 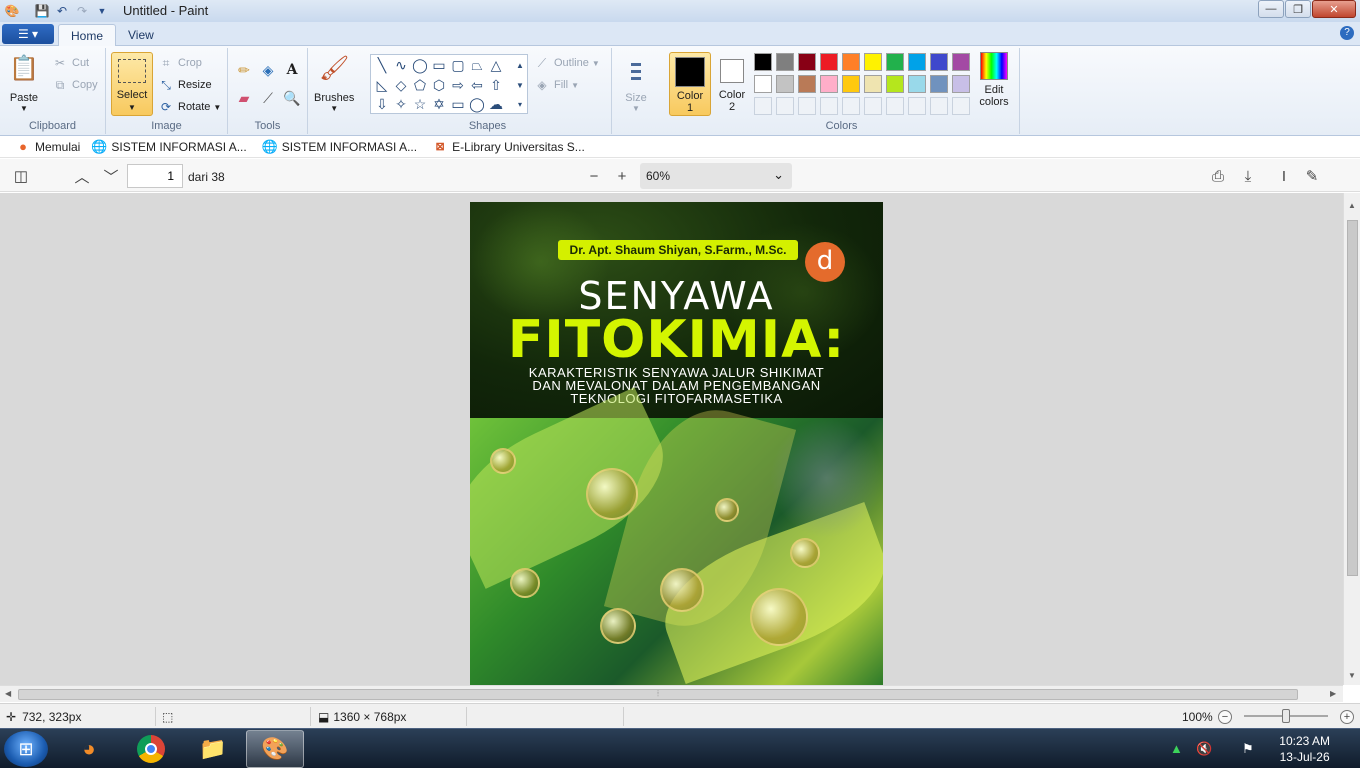 I want to click on page-number-input, so click(x=155, y=176).